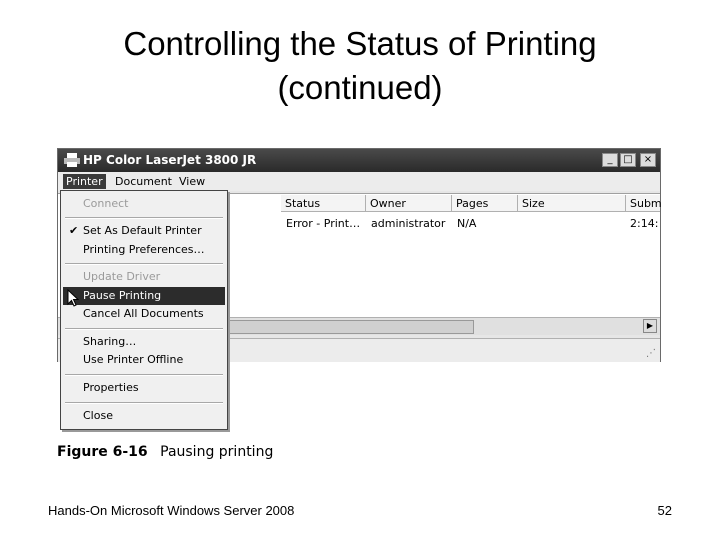 This screenshot has height=540, width=720. Describe the element at coordinates (122, 295) in the screenshot. I see `menu-item-label: Pause Printing` at that location.